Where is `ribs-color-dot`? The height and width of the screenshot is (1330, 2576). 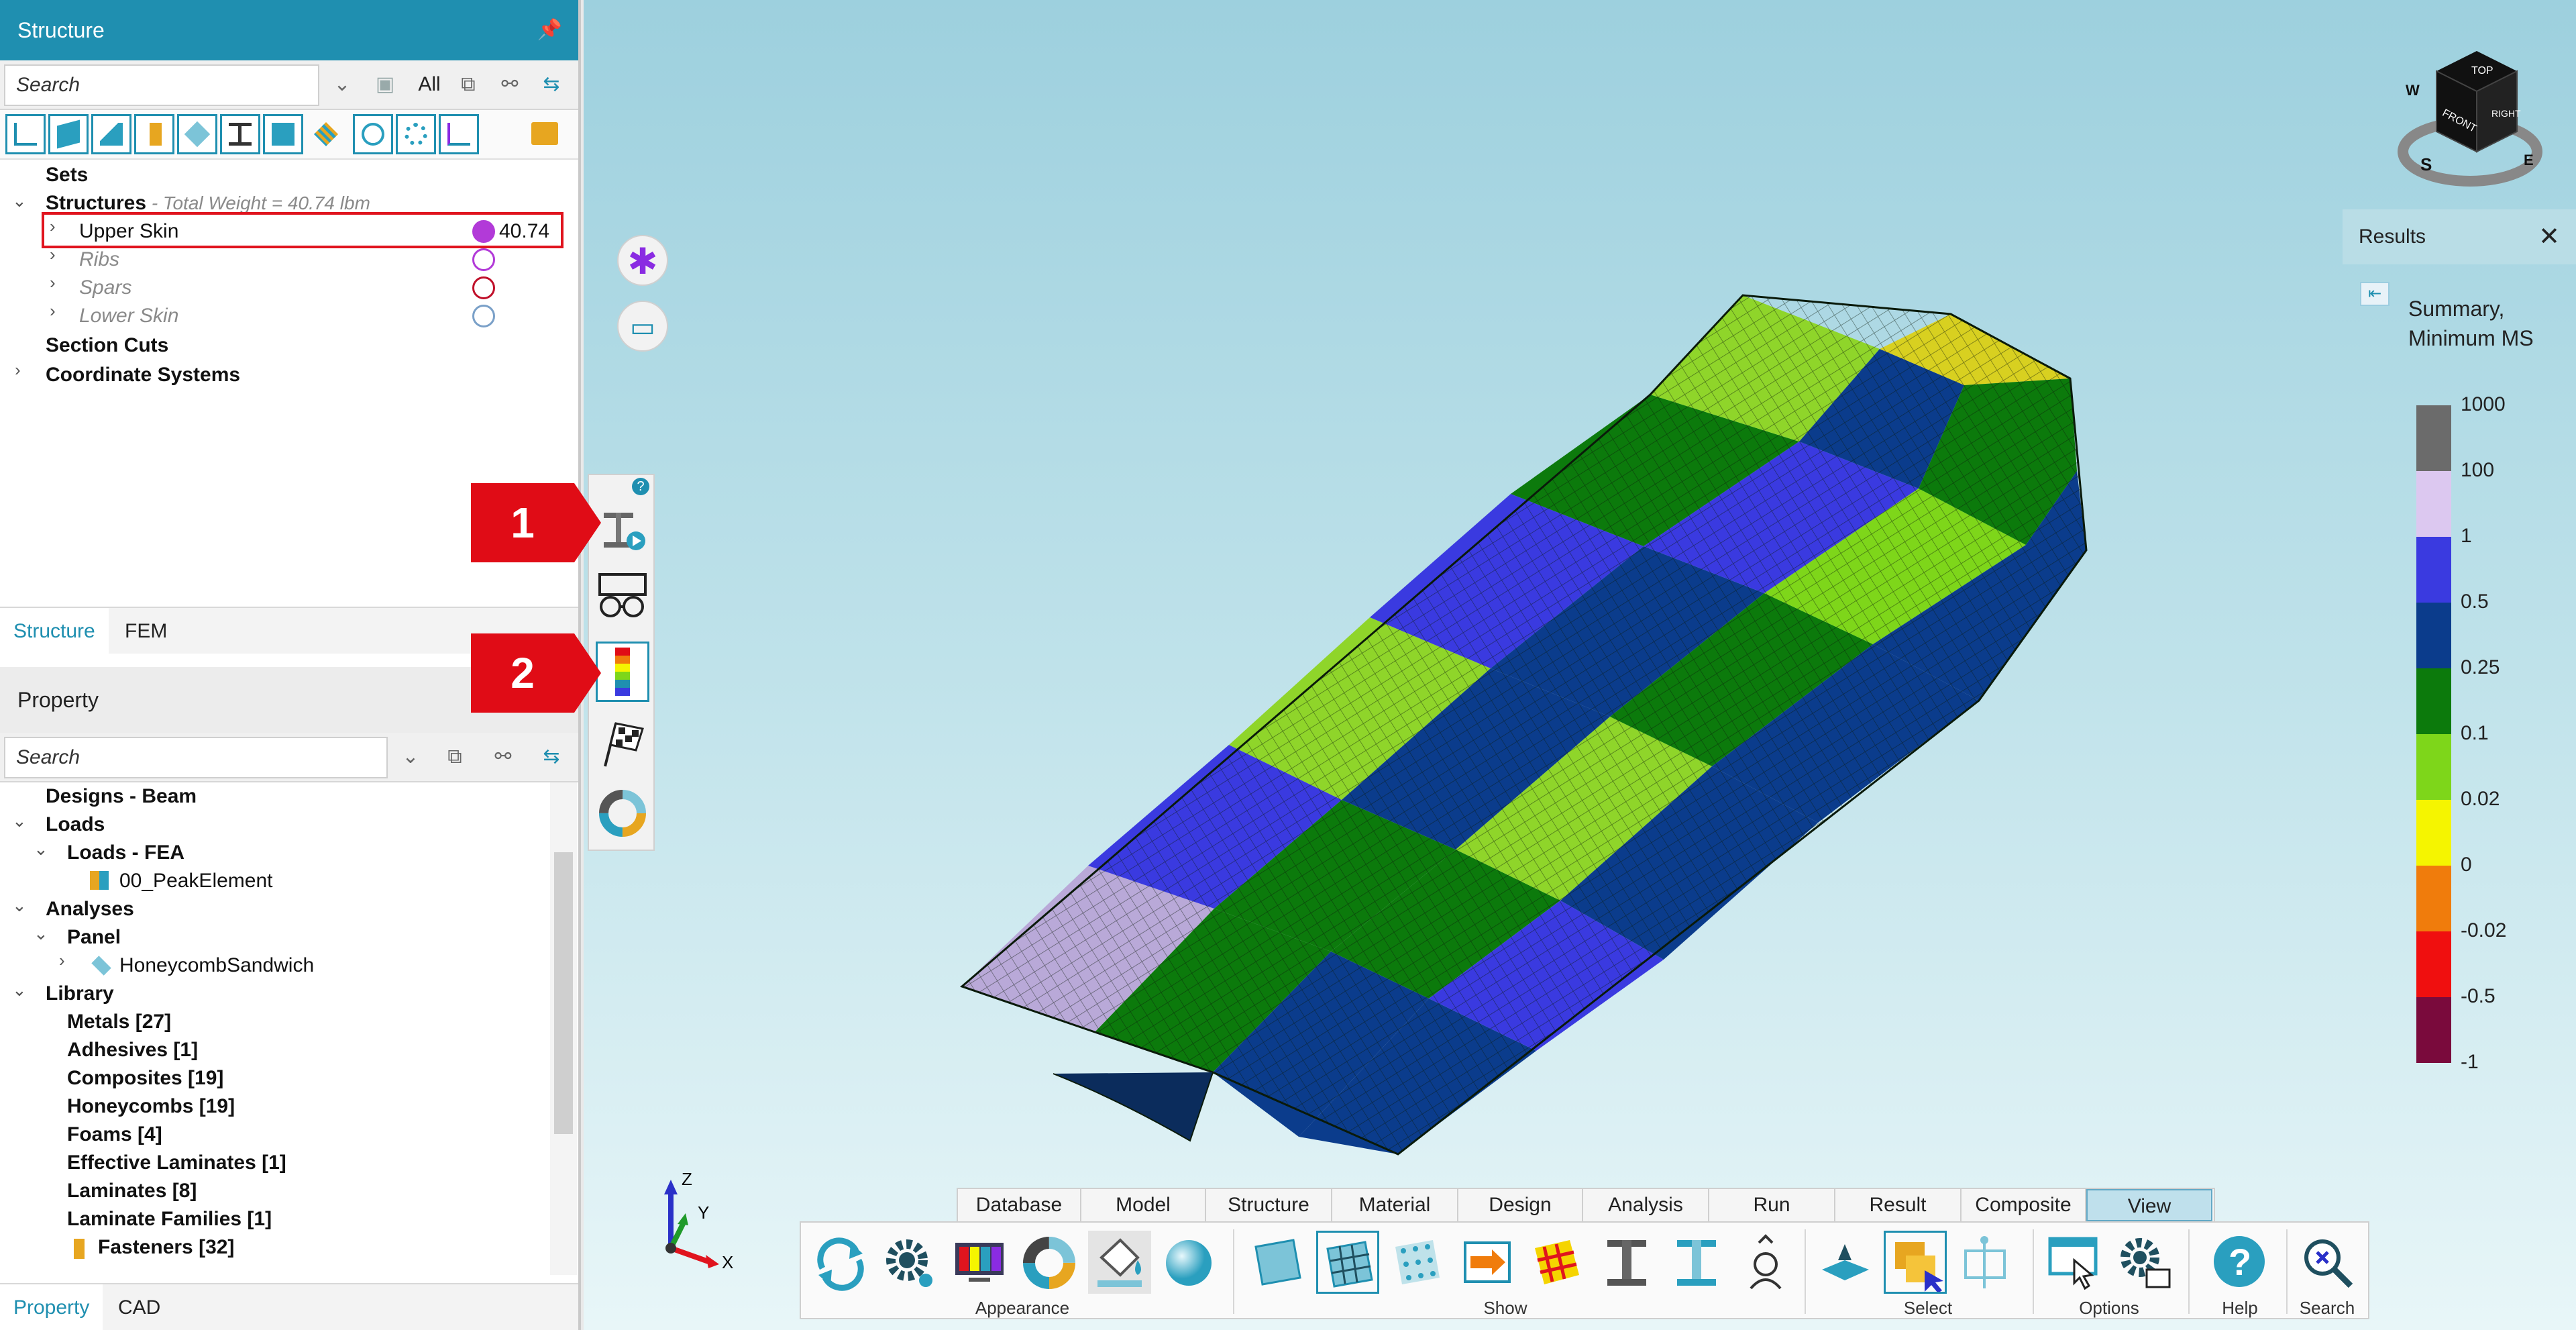
ribs-color-dot is located at coordinates (483, 259).